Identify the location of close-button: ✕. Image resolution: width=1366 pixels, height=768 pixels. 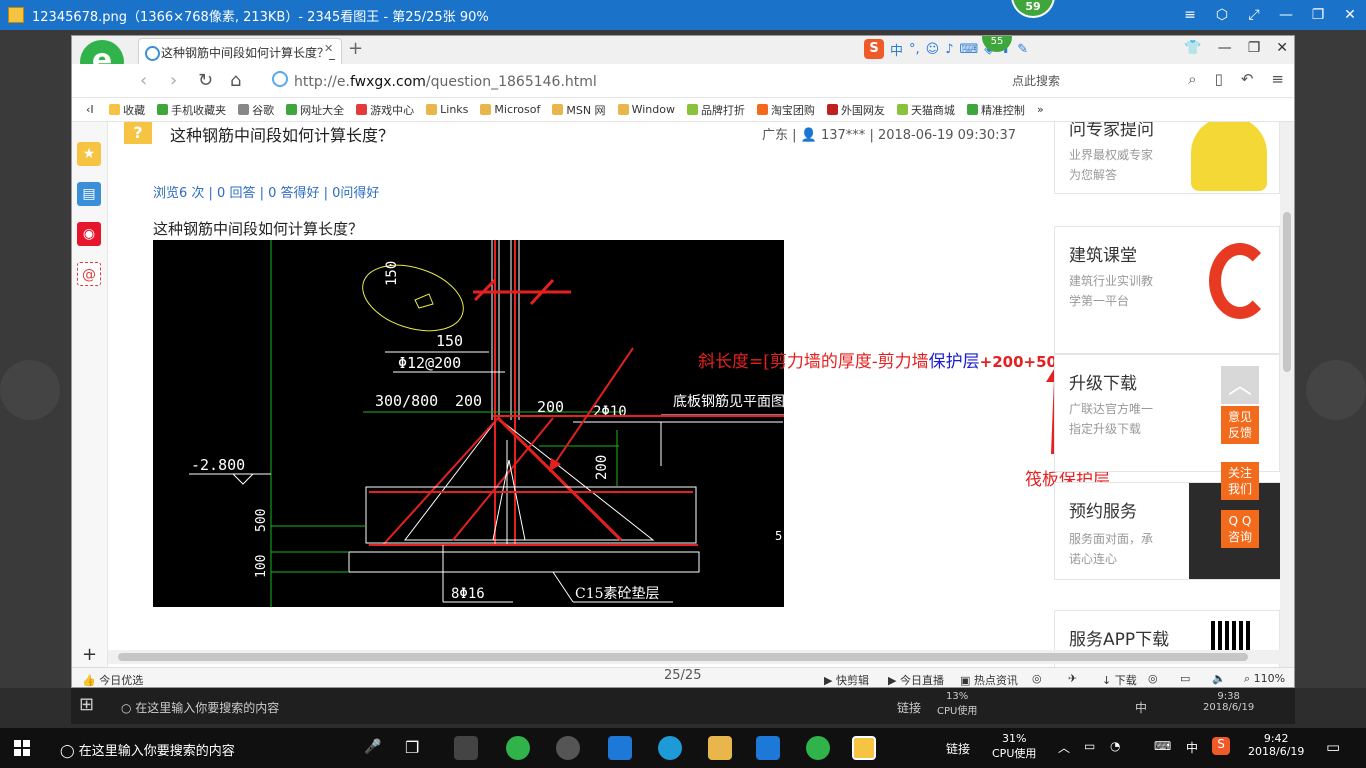
(1350, 15).